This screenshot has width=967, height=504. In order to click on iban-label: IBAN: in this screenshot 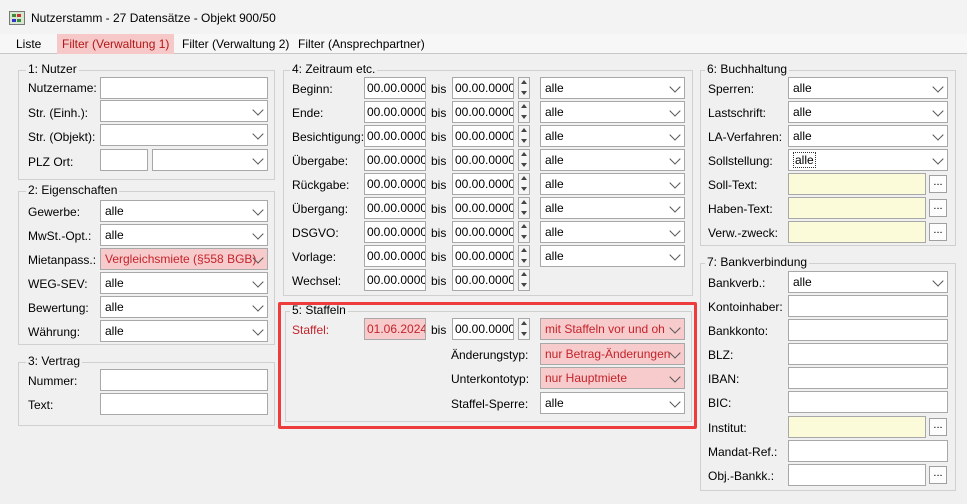, I will do `click(724, 379)`.